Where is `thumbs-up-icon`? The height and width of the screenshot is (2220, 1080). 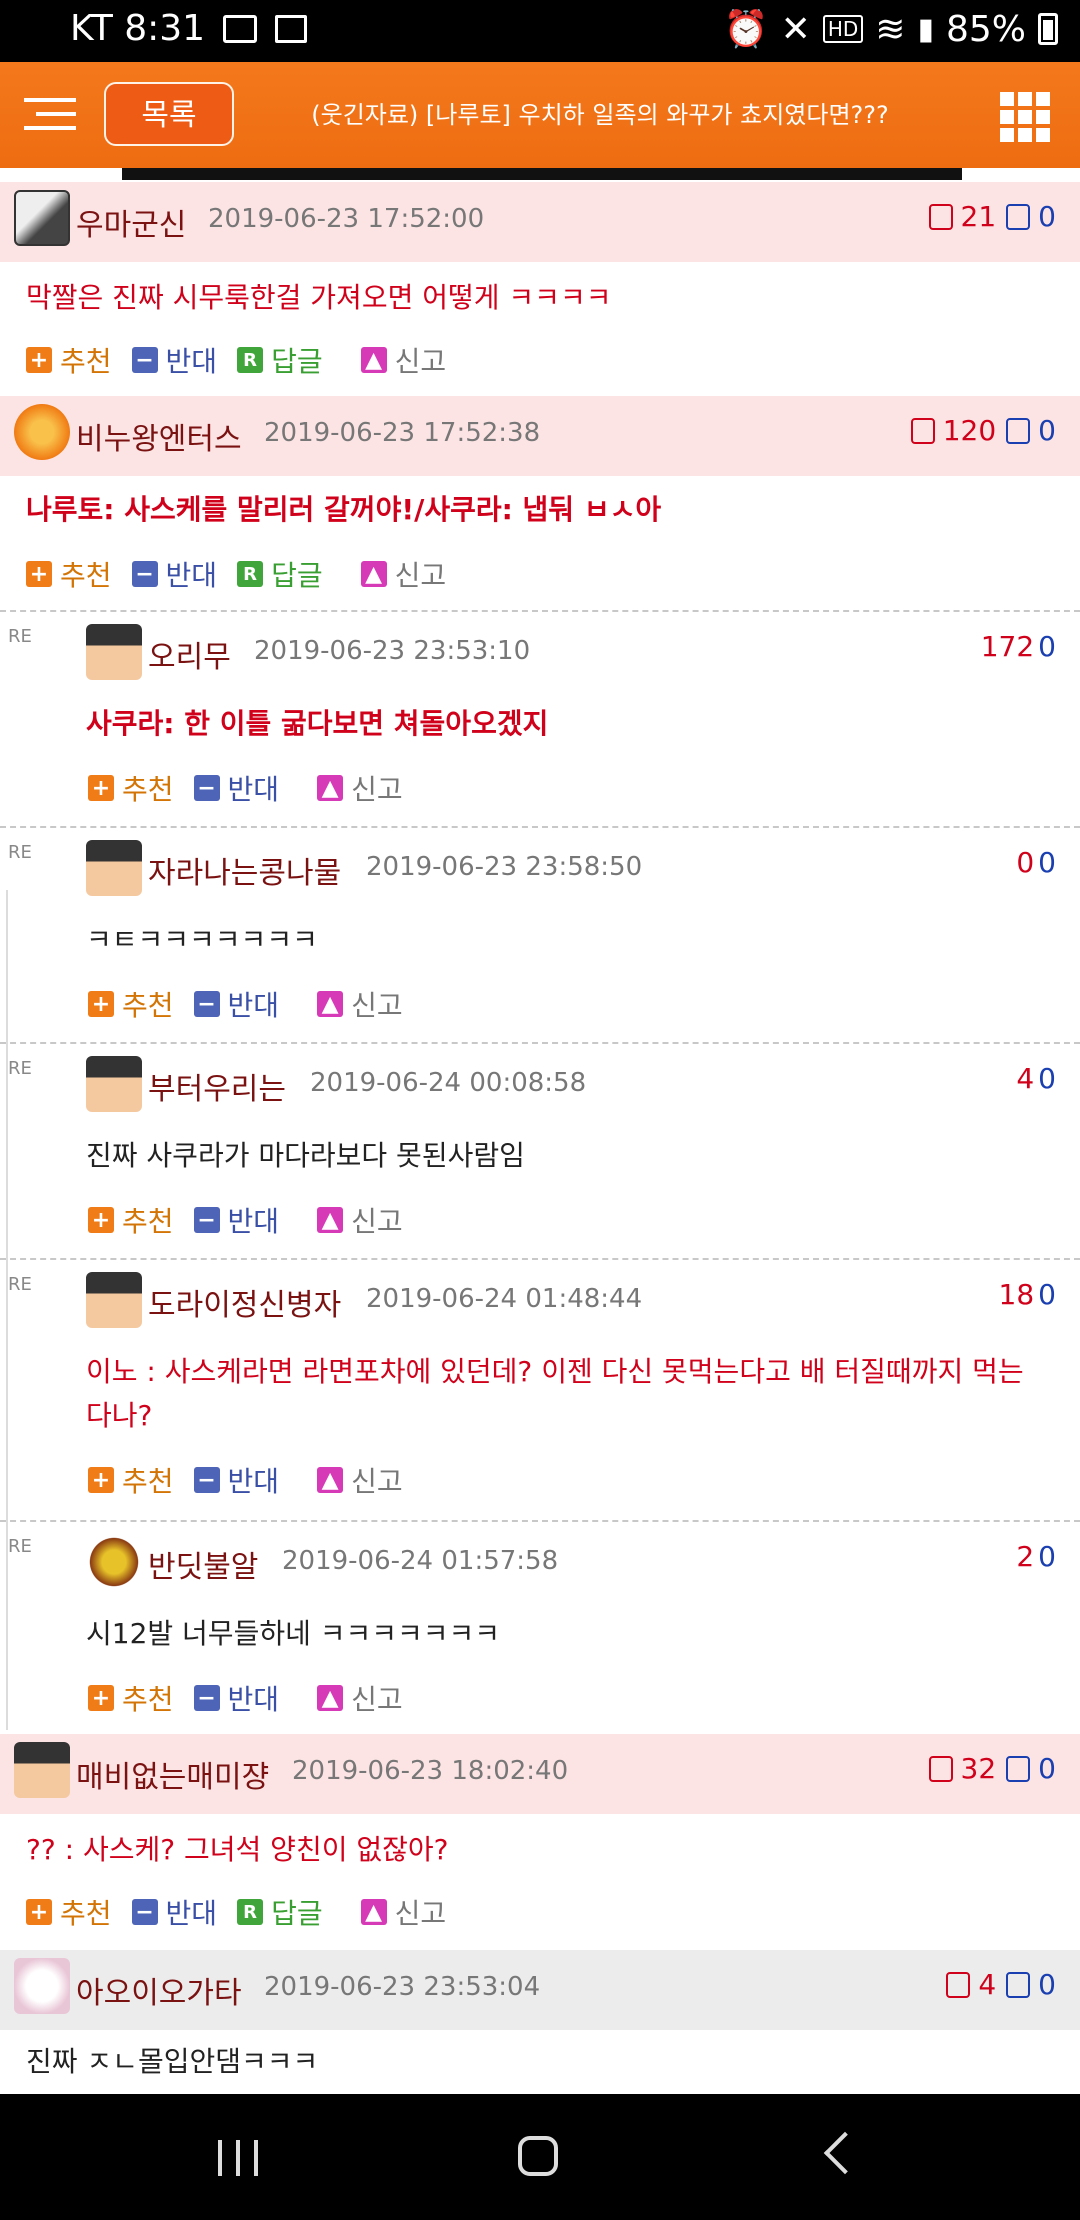
thumbs-up-icon is located at coordinates (940, 1768).